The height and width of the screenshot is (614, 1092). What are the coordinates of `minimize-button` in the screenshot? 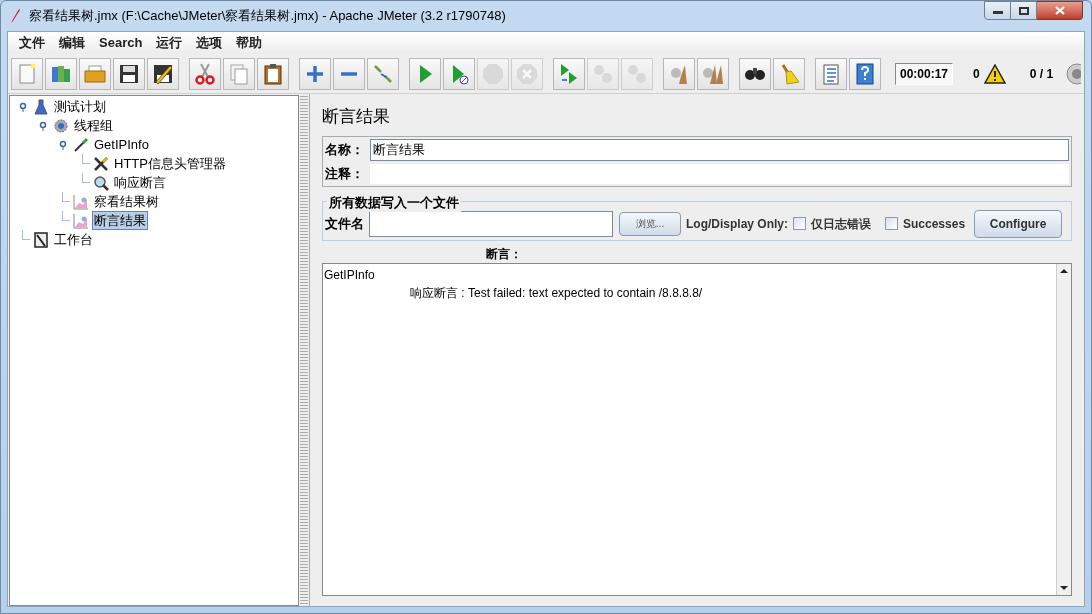 It's located at (997, 10).